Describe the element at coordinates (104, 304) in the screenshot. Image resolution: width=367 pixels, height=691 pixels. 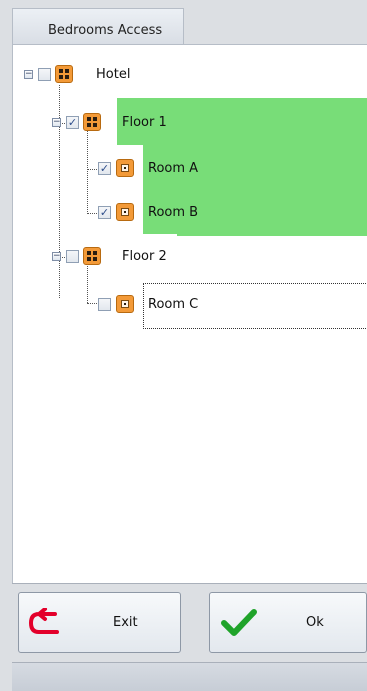
I see `checkbox-room-c` at that location.